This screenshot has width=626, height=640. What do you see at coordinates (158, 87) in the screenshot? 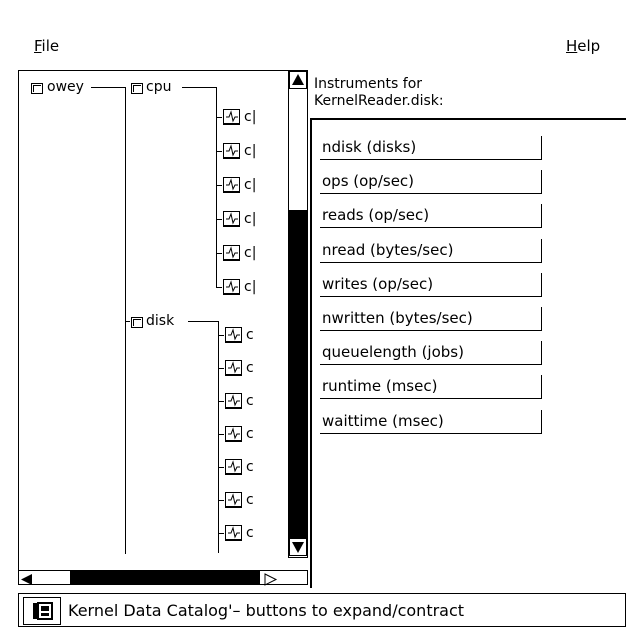
I see `tree-group-cpu: cpu` at bounding box center [158, 87].